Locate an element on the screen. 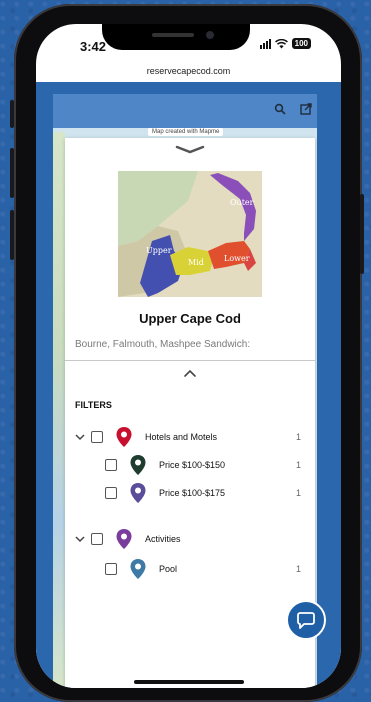 This screenshot has height=702, width=371. chevron-up-icon is located at coordinates (190, 373).